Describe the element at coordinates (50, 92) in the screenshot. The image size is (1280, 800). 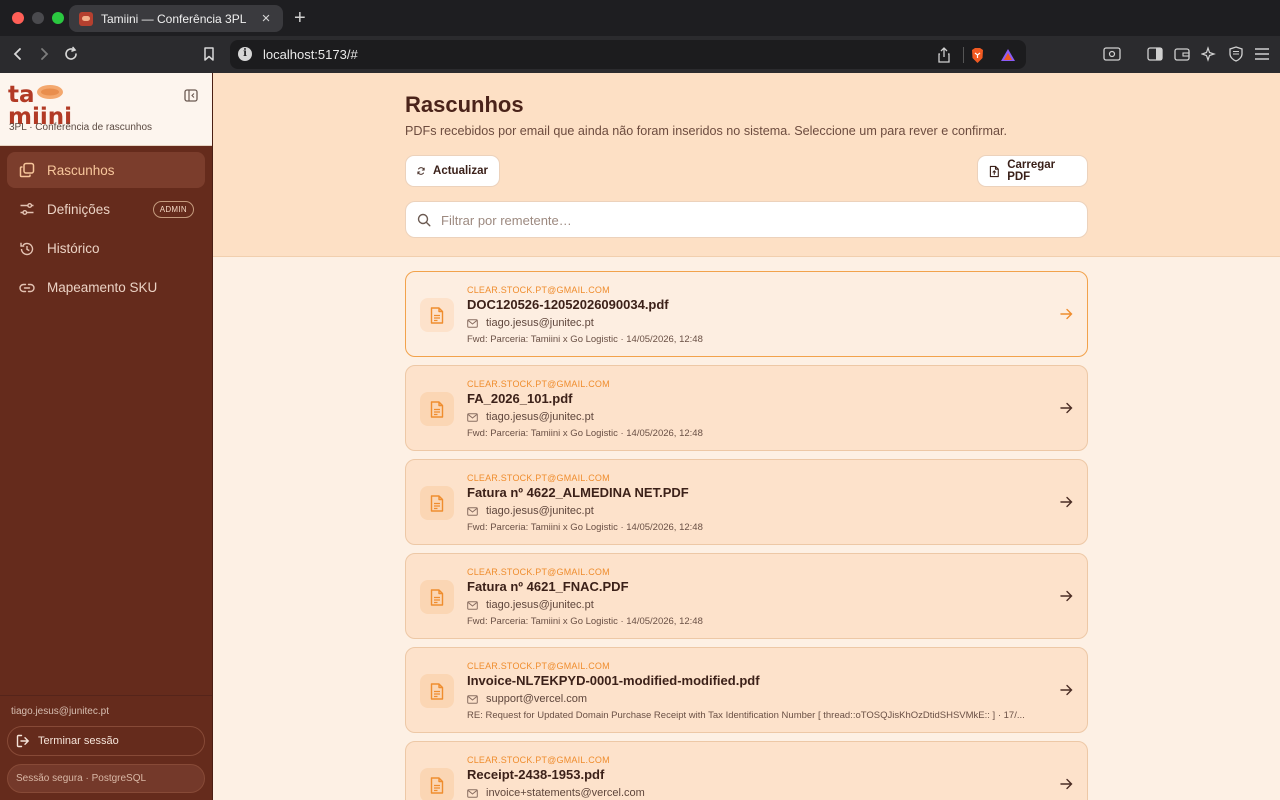
I see `logo-bean-inner` at that location.